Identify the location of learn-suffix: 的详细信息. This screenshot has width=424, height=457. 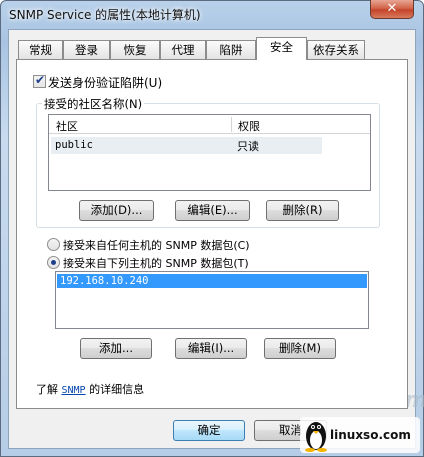
(115, 389).